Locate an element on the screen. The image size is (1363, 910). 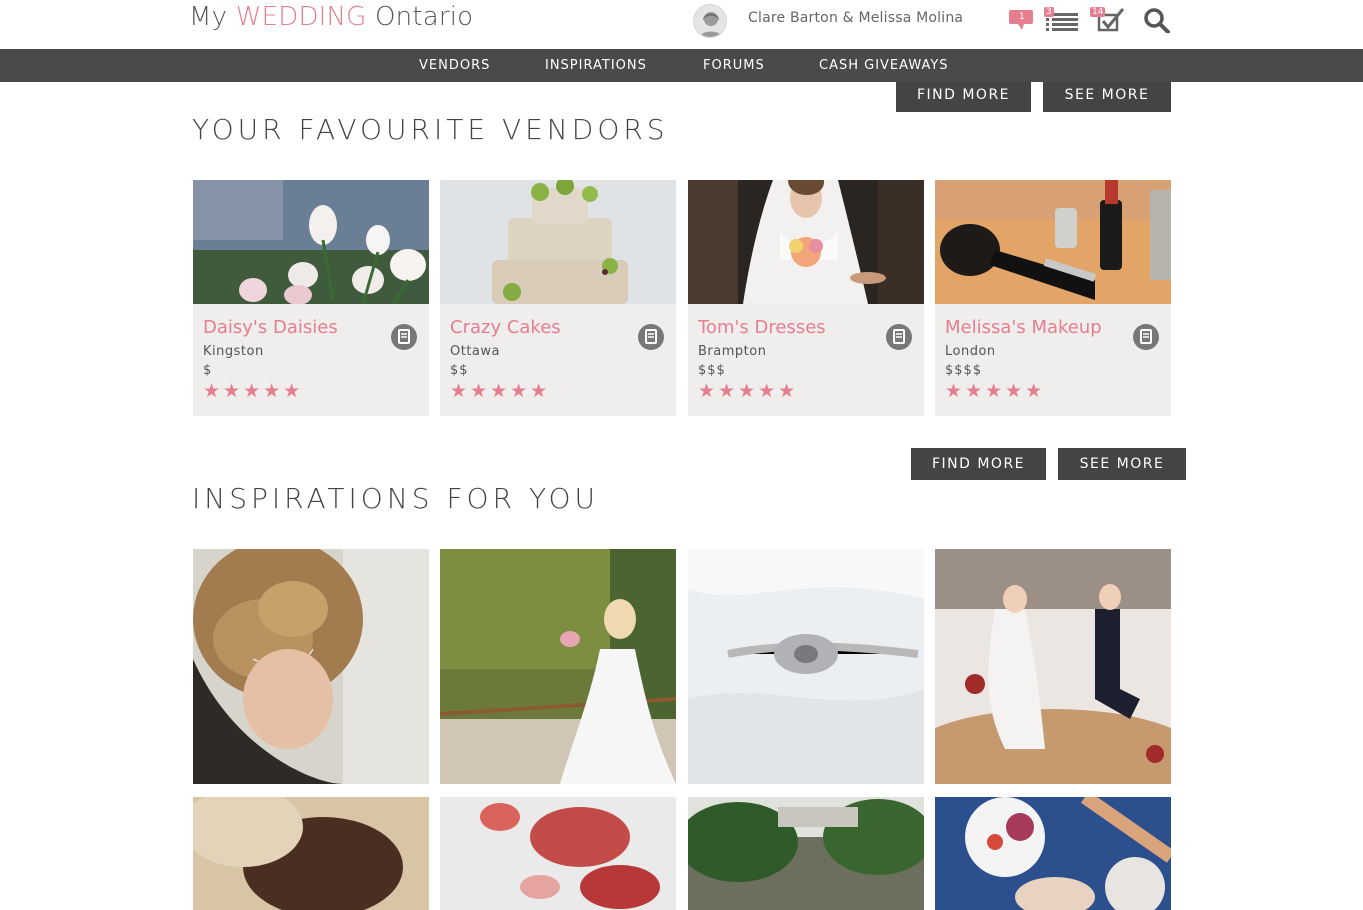
find-more-button-top: FIND MORE is located at coordinates (963, 97).